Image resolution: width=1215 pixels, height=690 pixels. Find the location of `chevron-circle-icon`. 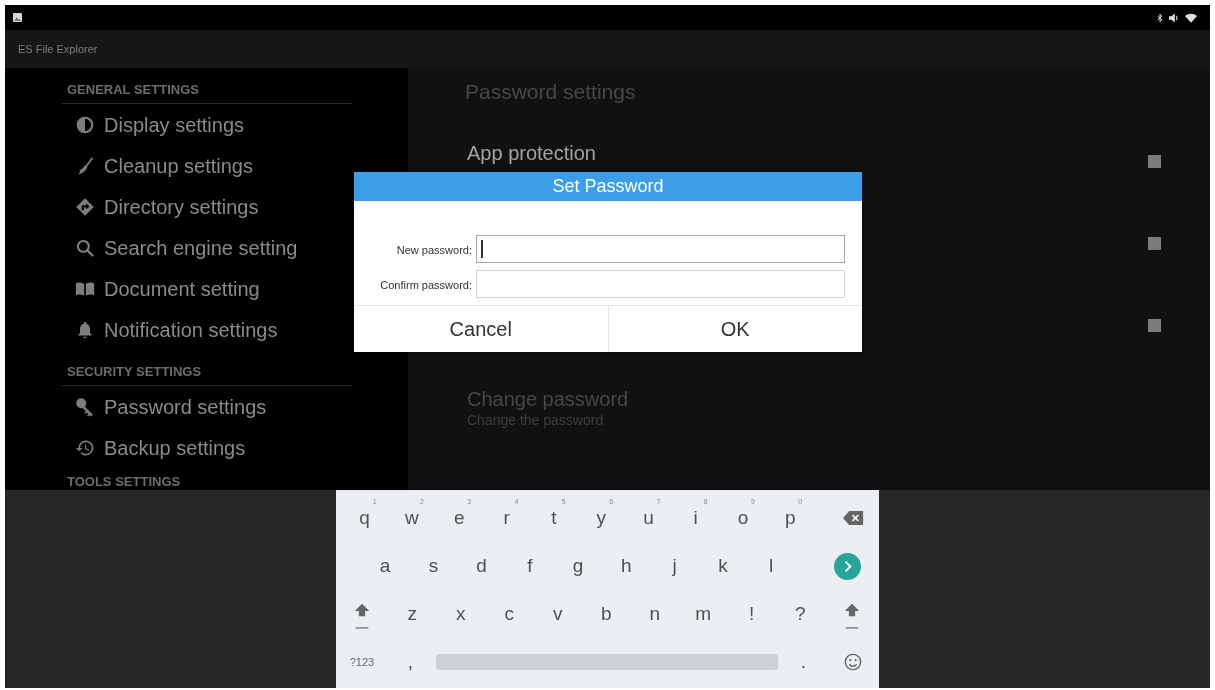

chevron-circle-icon is located at coordinates (847, 566).